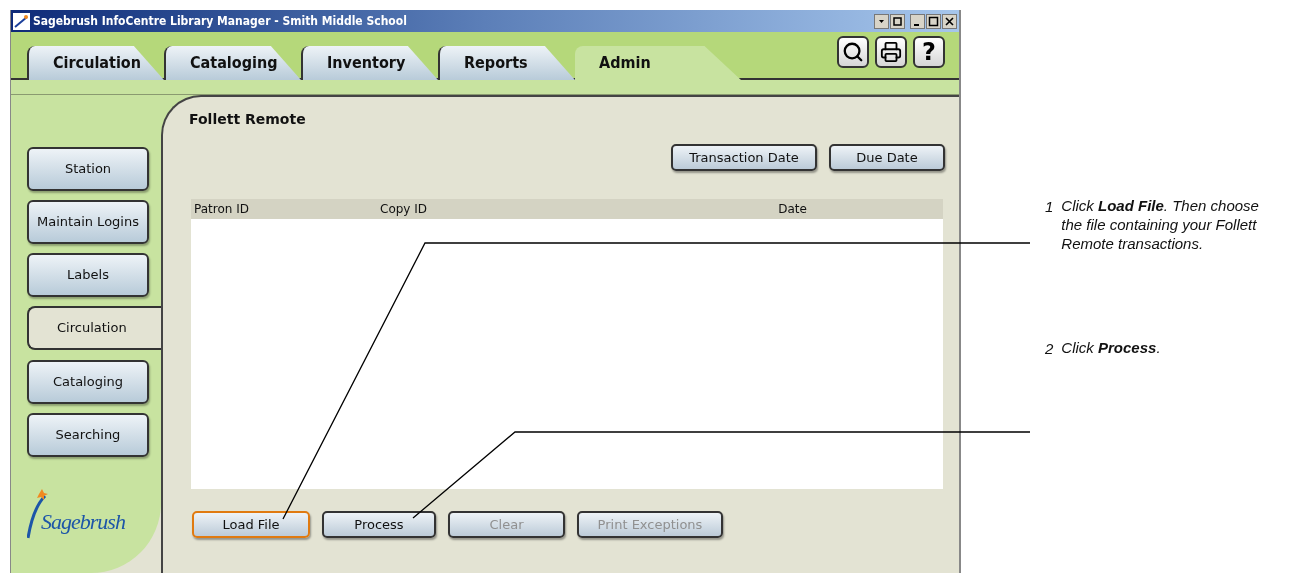 Image resolution: width=1296 pixels, height=573 pixels. I want to click on restore-window-control-icon, so click(897, 21).